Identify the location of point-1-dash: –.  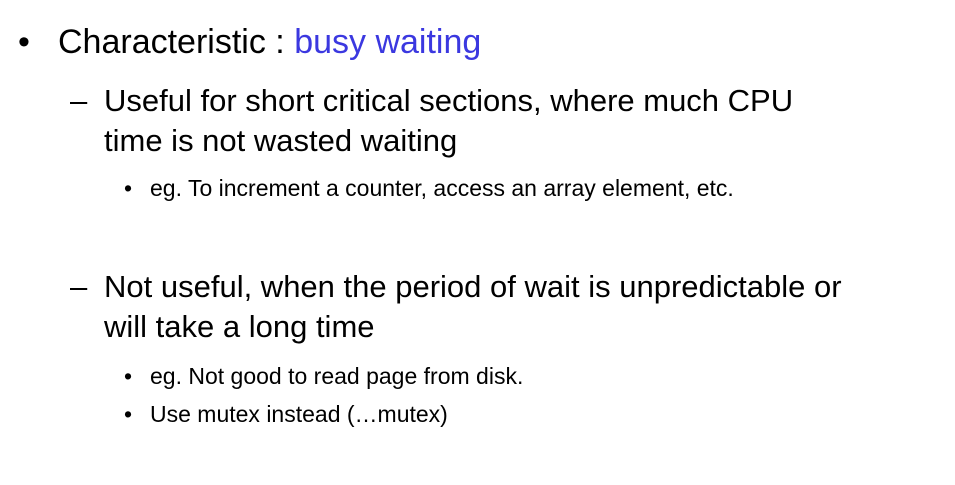
(79, 100).